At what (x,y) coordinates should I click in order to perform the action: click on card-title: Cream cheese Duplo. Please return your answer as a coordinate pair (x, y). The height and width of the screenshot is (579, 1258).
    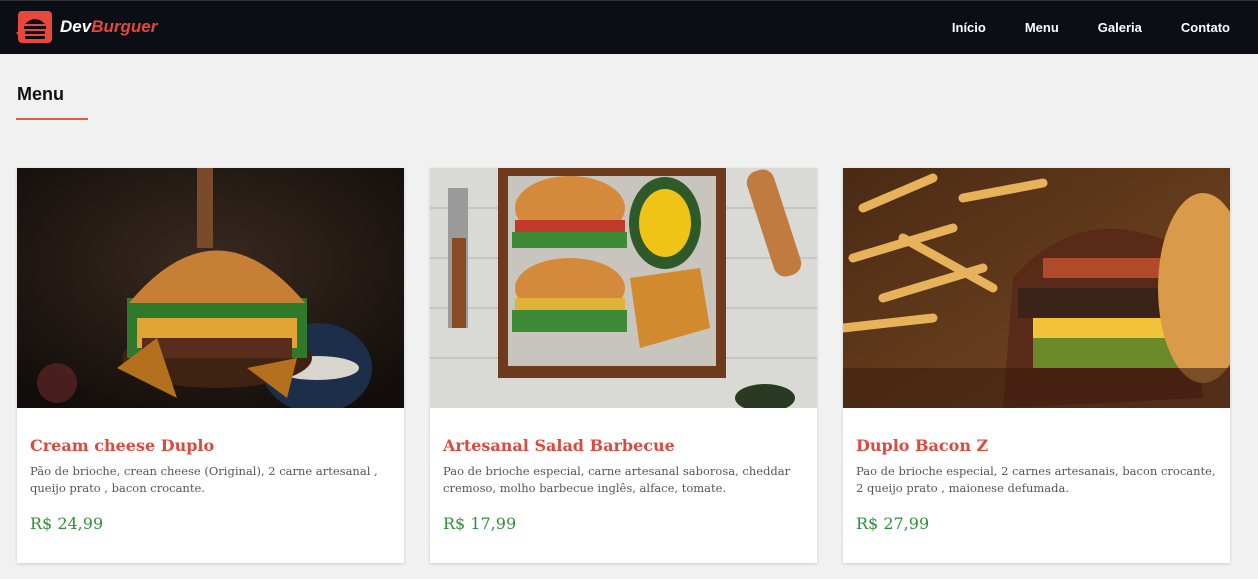
    Looking at the image, I should click on (122, 445).